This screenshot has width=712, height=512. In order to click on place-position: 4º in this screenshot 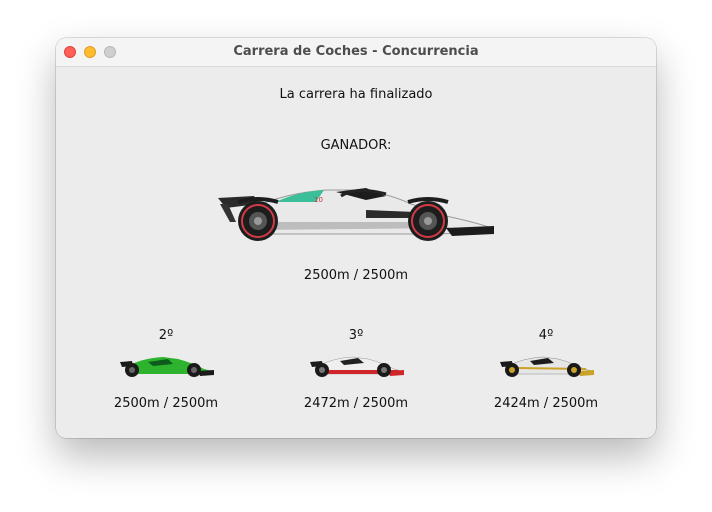, I will do `click(546, 335)`.